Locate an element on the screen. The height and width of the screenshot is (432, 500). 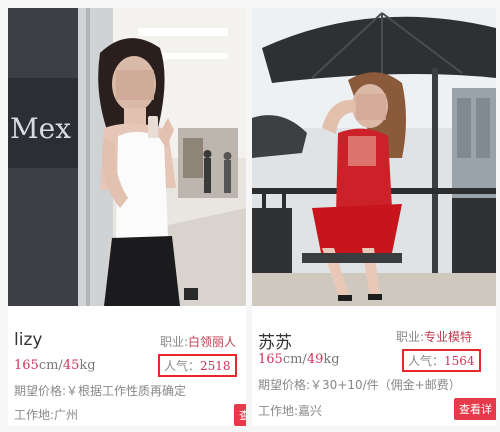
popularity-badge: 人气：1564 is located at coordinates (441, 360).